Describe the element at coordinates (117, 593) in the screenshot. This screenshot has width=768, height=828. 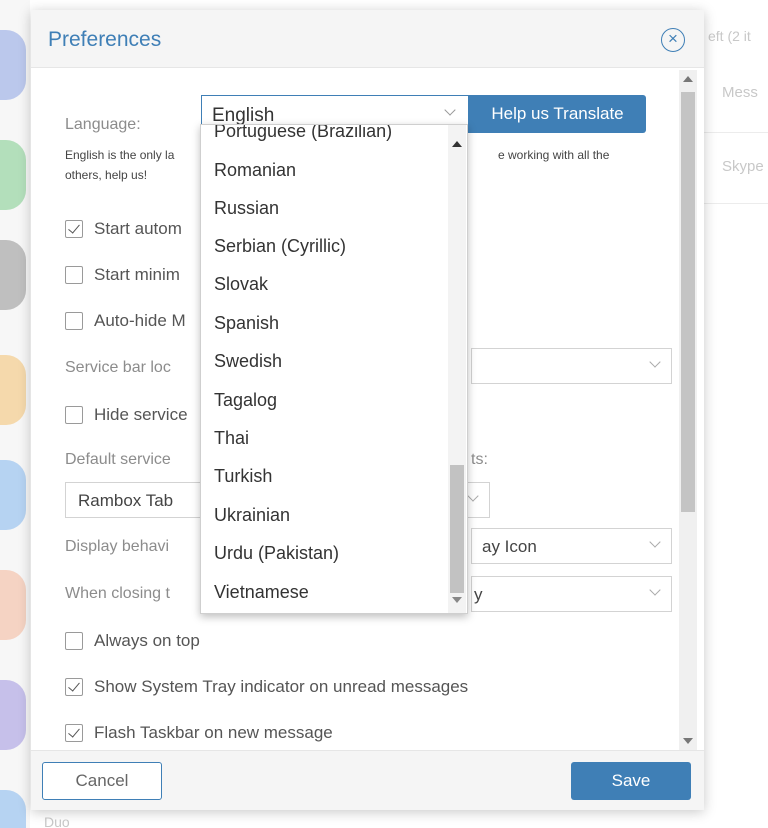
I see `when-closing-label: When closing t` at that location.